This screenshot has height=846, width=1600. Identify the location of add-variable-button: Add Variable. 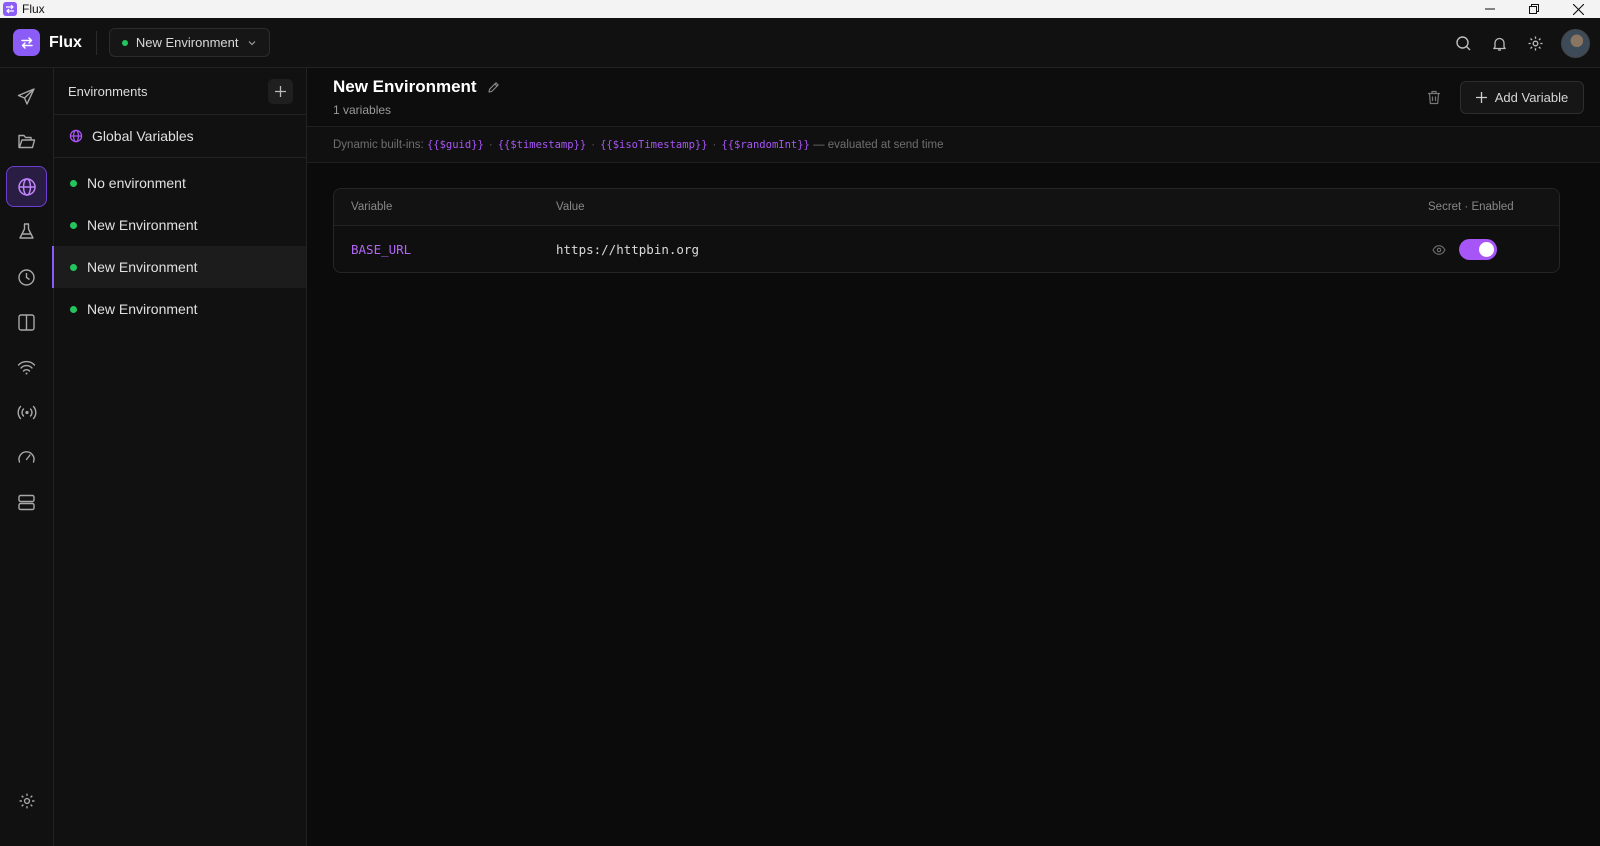
(1522, 97).